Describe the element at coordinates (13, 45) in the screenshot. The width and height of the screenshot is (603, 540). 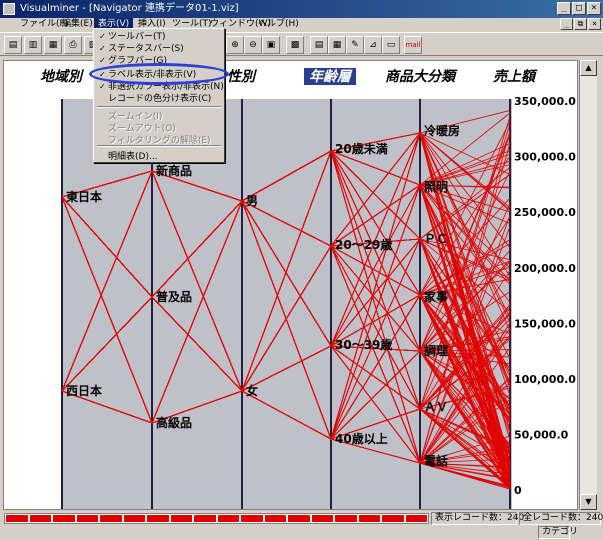
I see `open-icon: ▤` at that location.